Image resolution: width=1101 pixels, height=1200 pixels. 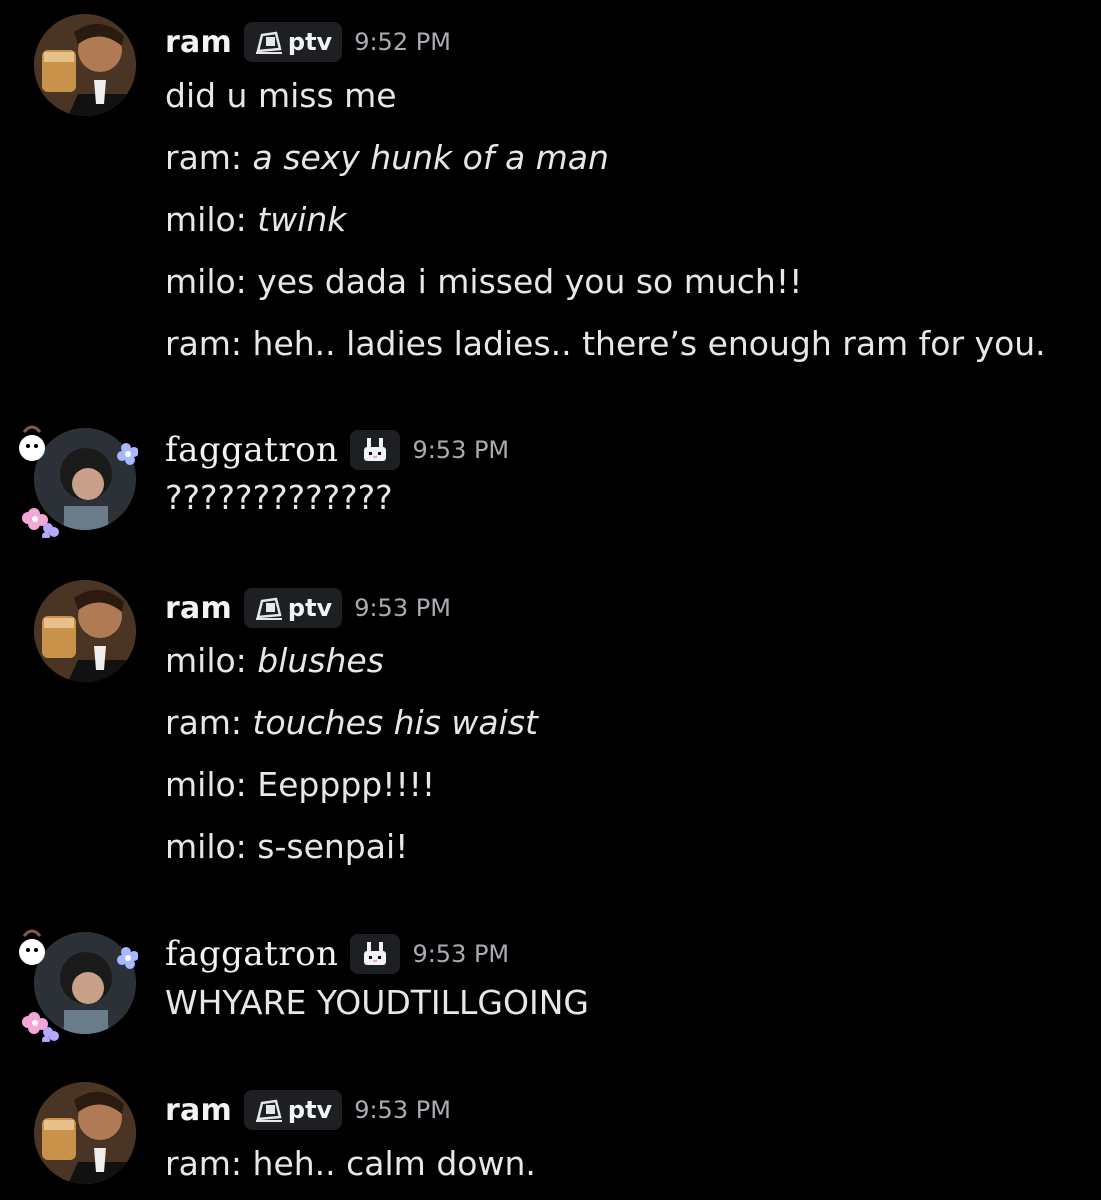 I want to click on message-line: milo: s-senpai!, so click(x=286, y=846).